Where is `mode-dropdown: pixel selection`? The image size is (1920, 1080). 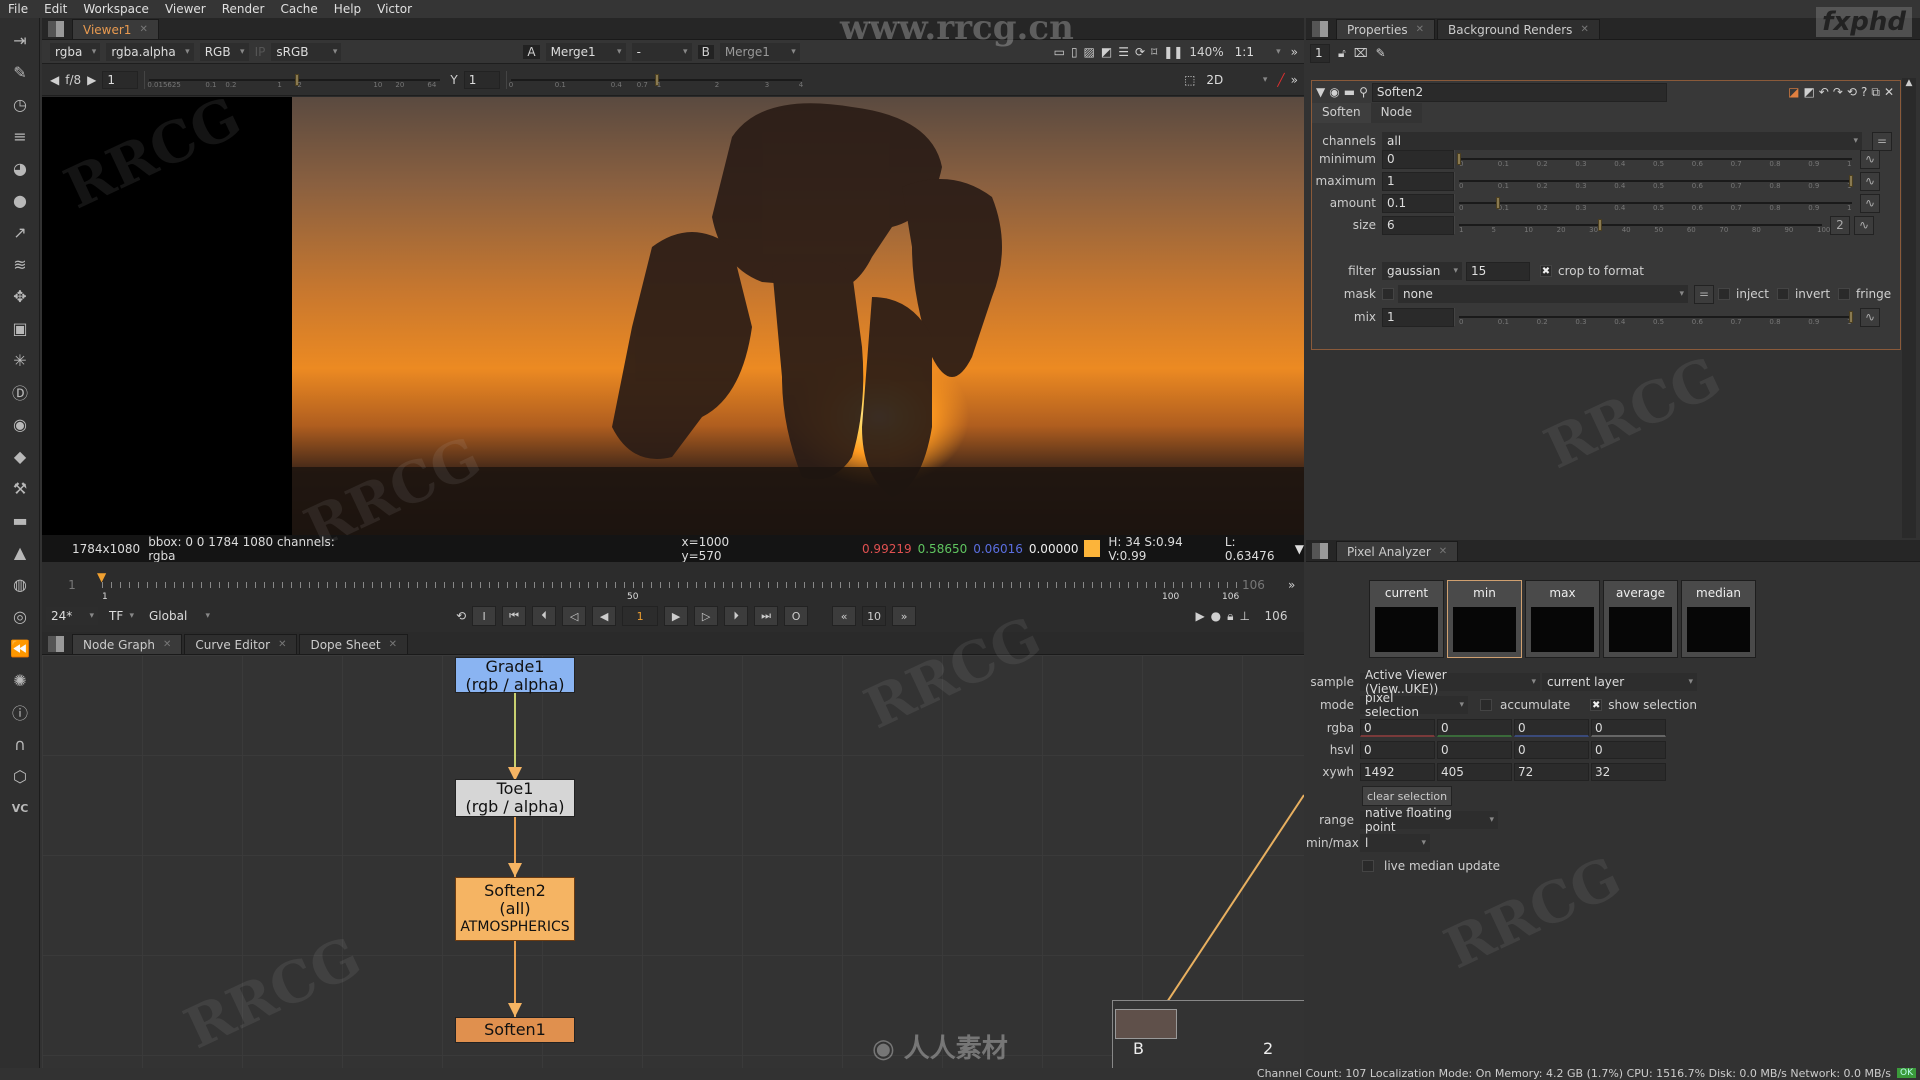 mode-dropdown: pixel selection is located at coordinates (1414, 705).